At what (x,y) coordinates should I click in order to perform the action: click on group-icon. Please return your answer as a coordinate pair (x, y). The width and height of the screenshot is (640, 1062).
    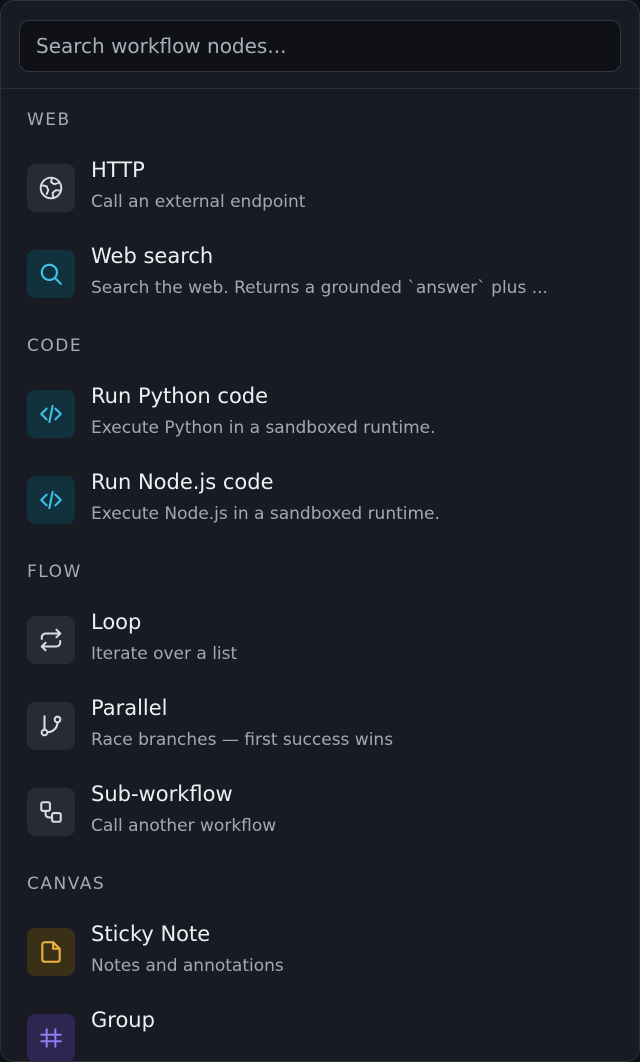
    Looking at the image, I should click on (51, 1037).